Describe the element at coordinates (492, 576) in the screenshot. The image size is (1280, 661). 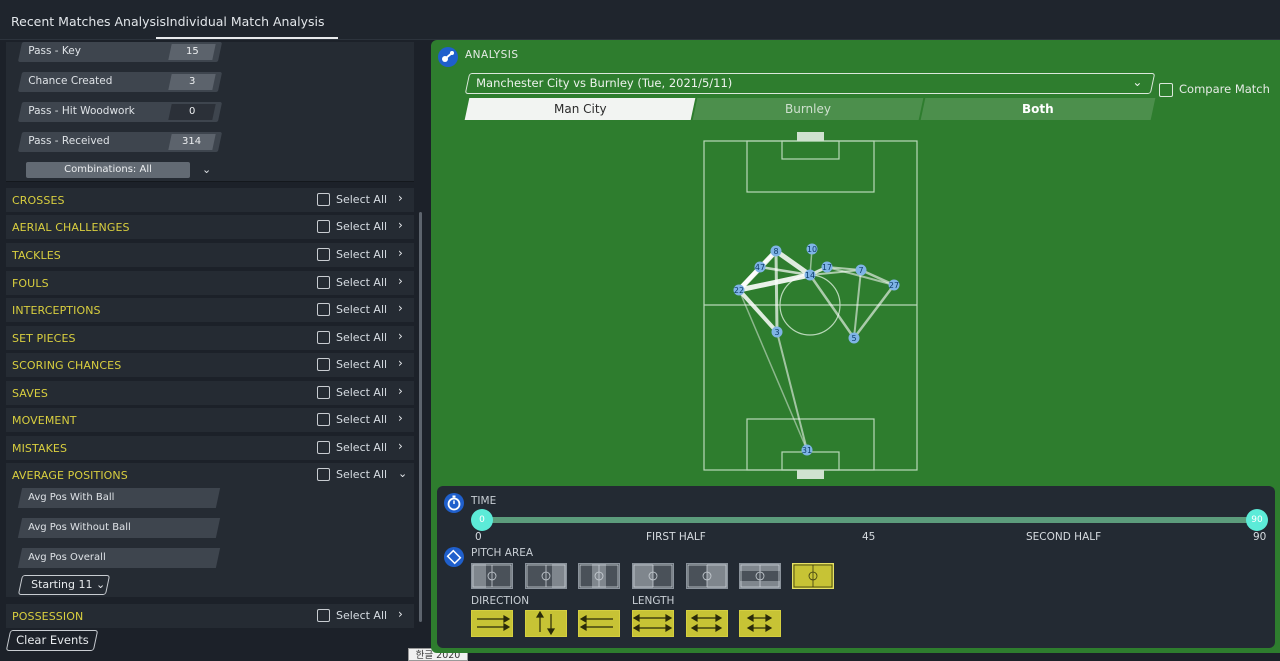
I see `pitch-area-left-third` at that location.